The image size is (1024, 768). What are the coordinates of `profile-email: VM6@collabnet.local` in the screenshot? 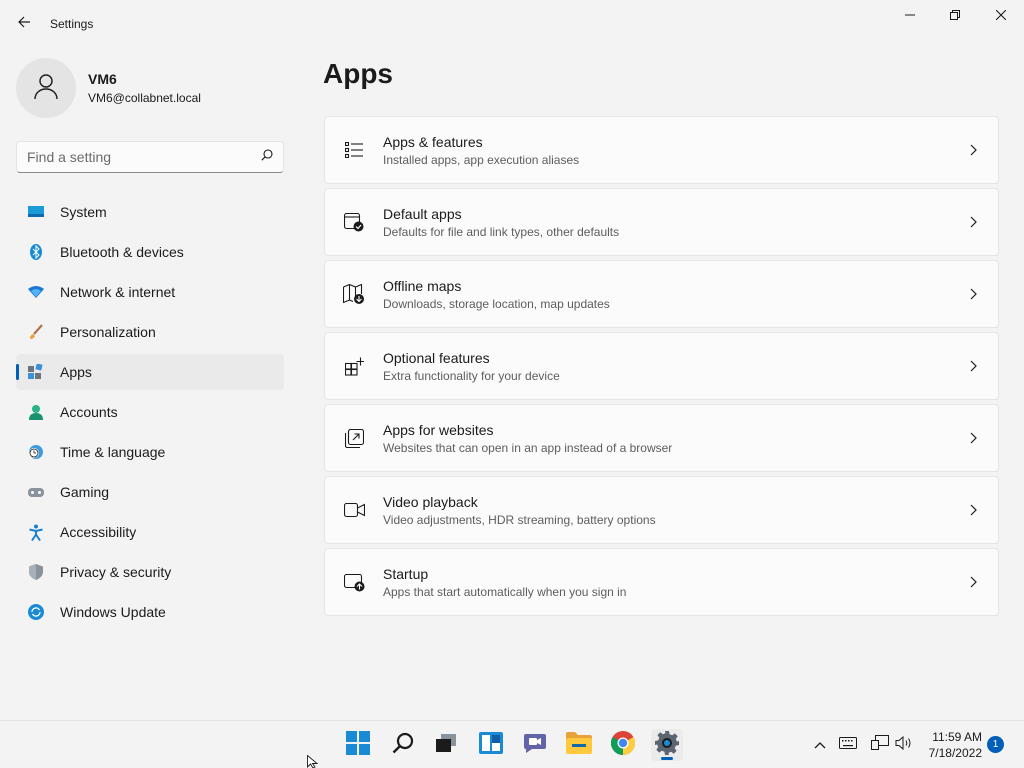 It's located at (144, 98).